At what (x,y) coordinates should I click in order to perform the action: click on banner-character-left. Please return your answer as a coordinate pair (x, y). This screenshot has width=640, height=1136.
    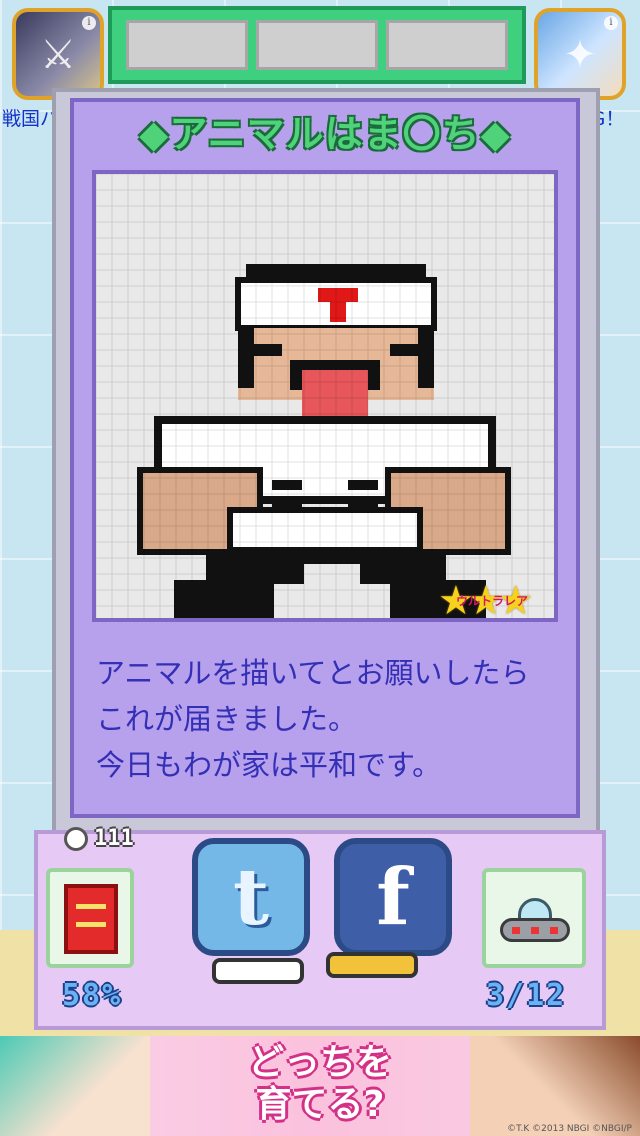
    Looking at the image, I should click on (75, 1086).